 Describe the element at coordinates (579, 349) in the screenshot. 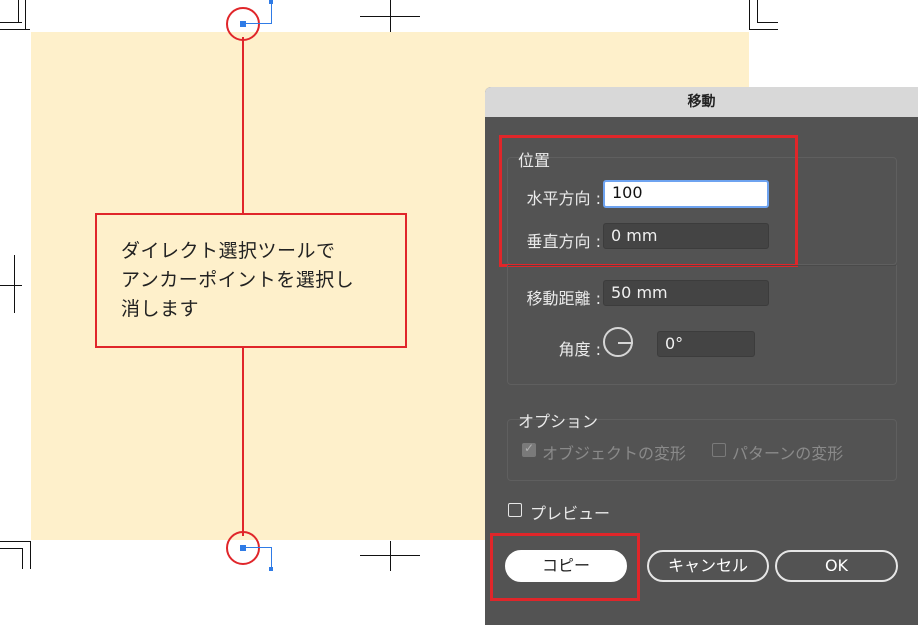

I see `angle-label: 角度 :` at that location.